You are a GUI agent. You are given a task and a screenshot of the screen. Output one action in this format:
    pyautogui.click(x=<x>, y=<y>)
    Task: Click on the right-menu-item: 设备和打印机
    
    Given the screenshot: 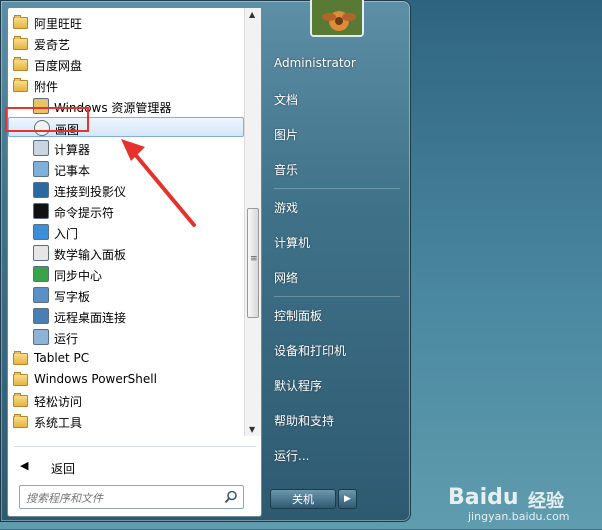 What is the action you would take?
    pyautogui.click(x=338, y=350)
    